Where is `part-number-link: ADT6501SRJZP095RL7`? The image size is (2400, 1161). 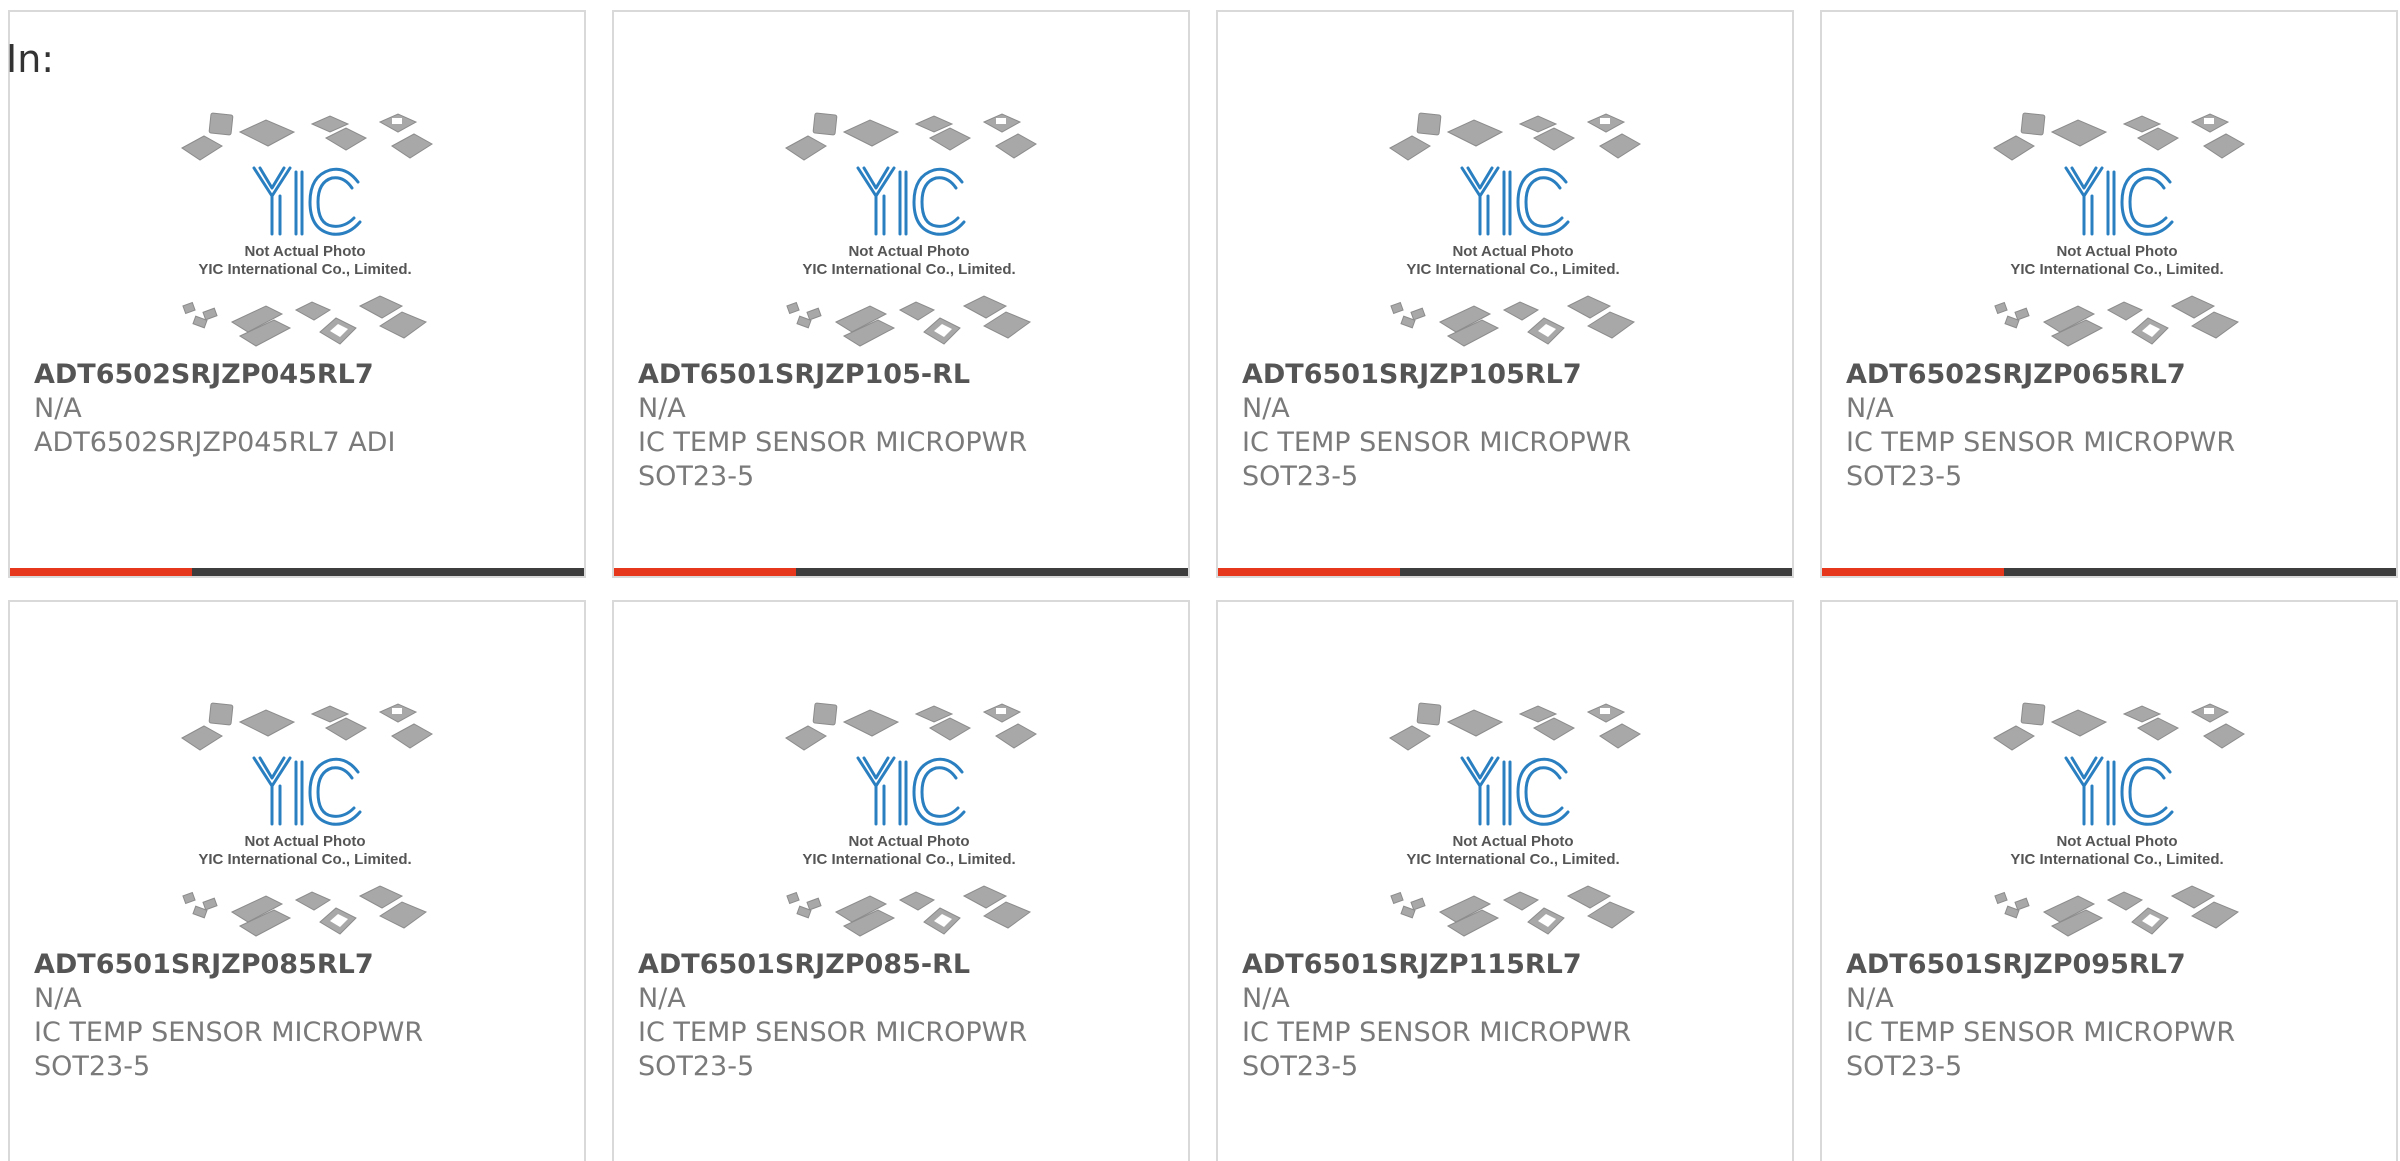
part-number-link: ADT6501SRJZP095RL7 is located at coordinates (2106, 965).